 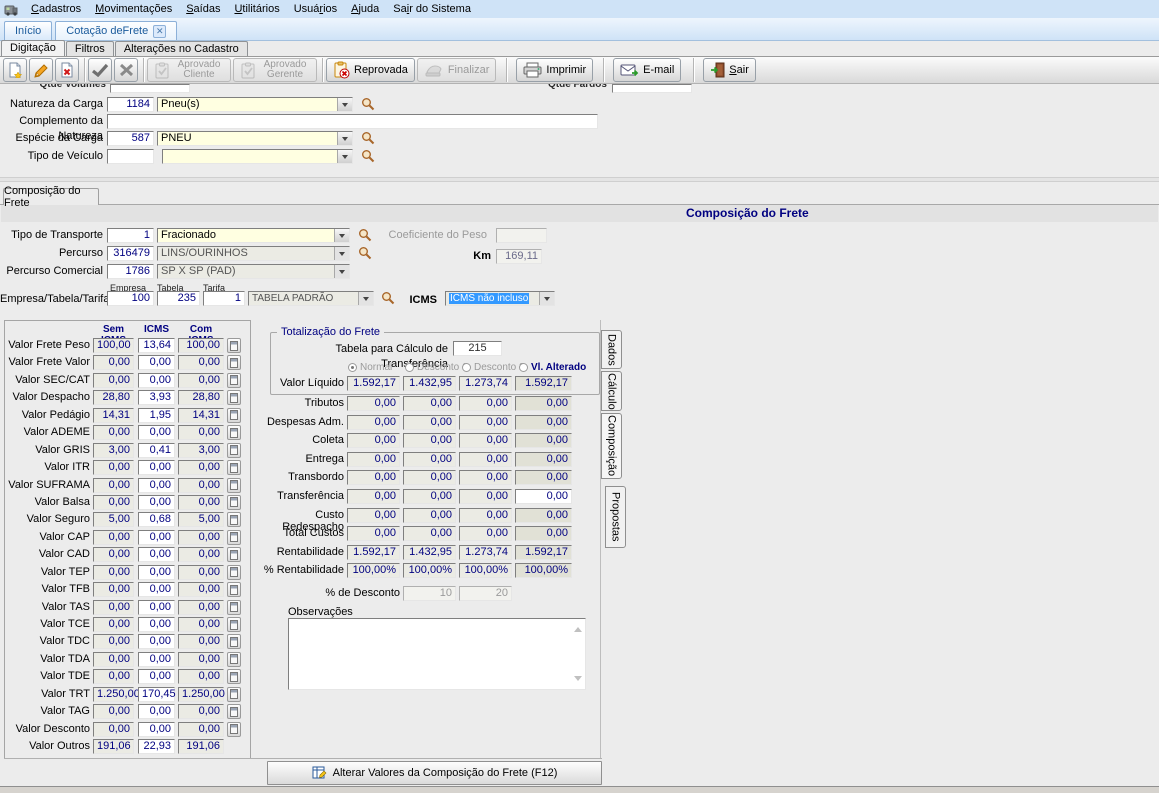 I want to click on imprimir-button: Imprimir, so click(x=555, y=70).